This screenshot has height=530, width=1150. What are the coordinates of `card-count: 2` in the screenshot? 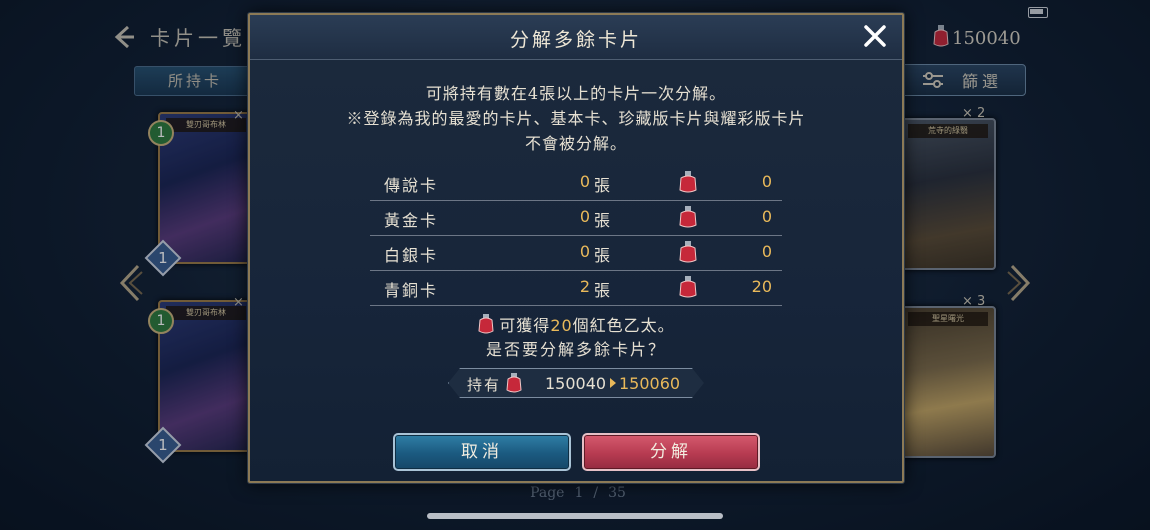 It's located at (584, 286).